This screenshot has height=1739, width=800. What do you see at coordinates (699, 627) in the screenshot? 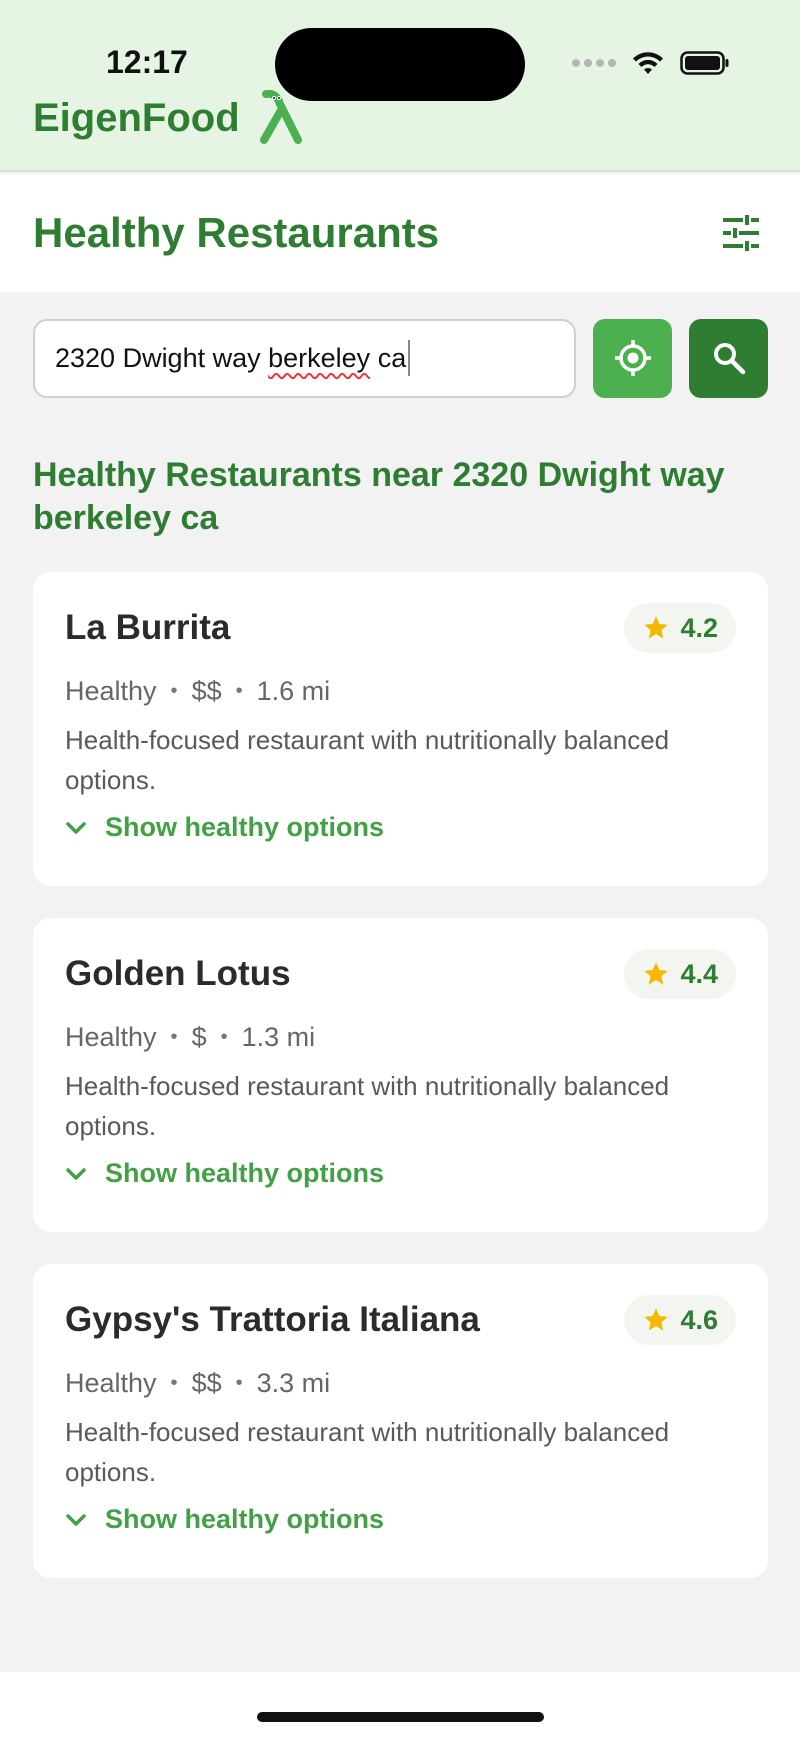
I see `rating-value: 4.2` at bounding box center [699, 627].